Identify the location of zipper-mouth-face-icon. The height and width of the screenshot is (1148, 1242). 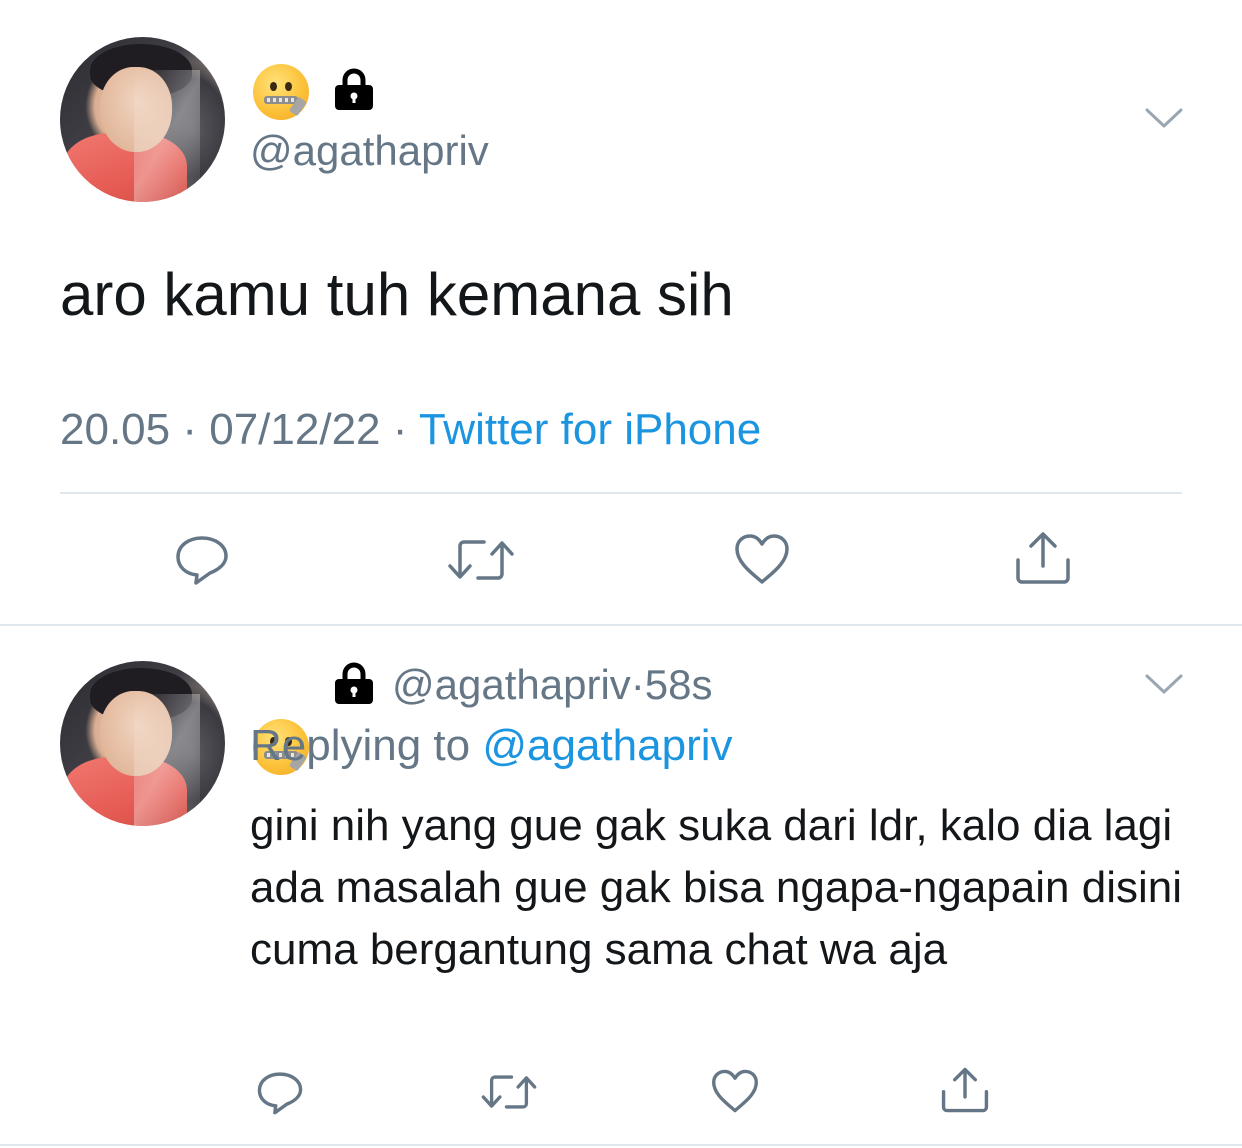
(281, 92).